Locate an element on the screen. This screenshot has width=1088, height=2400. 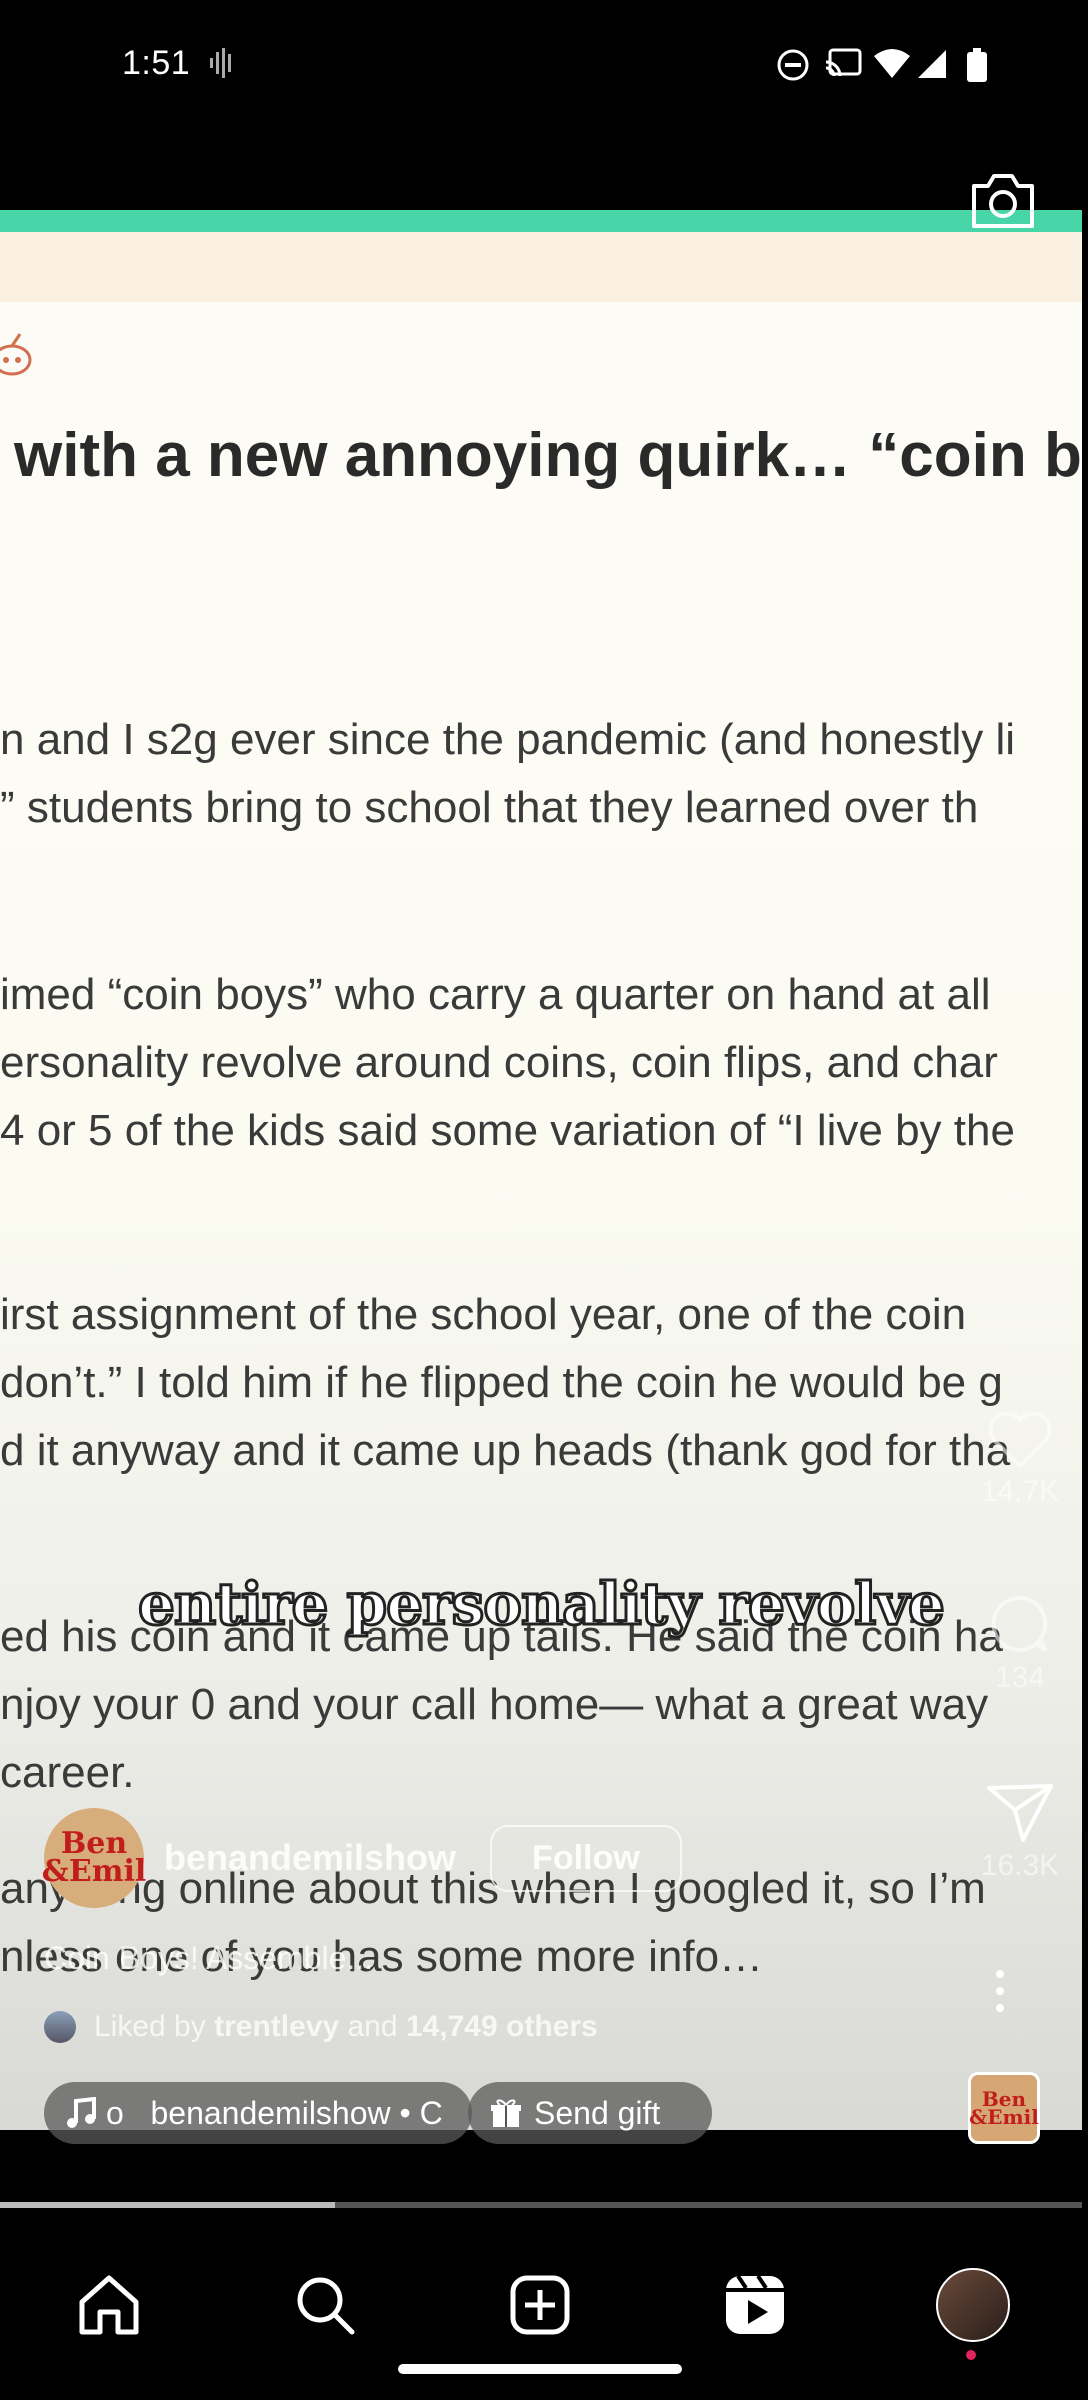
reddit-snoo-icon is located at coordinates (16, 354).